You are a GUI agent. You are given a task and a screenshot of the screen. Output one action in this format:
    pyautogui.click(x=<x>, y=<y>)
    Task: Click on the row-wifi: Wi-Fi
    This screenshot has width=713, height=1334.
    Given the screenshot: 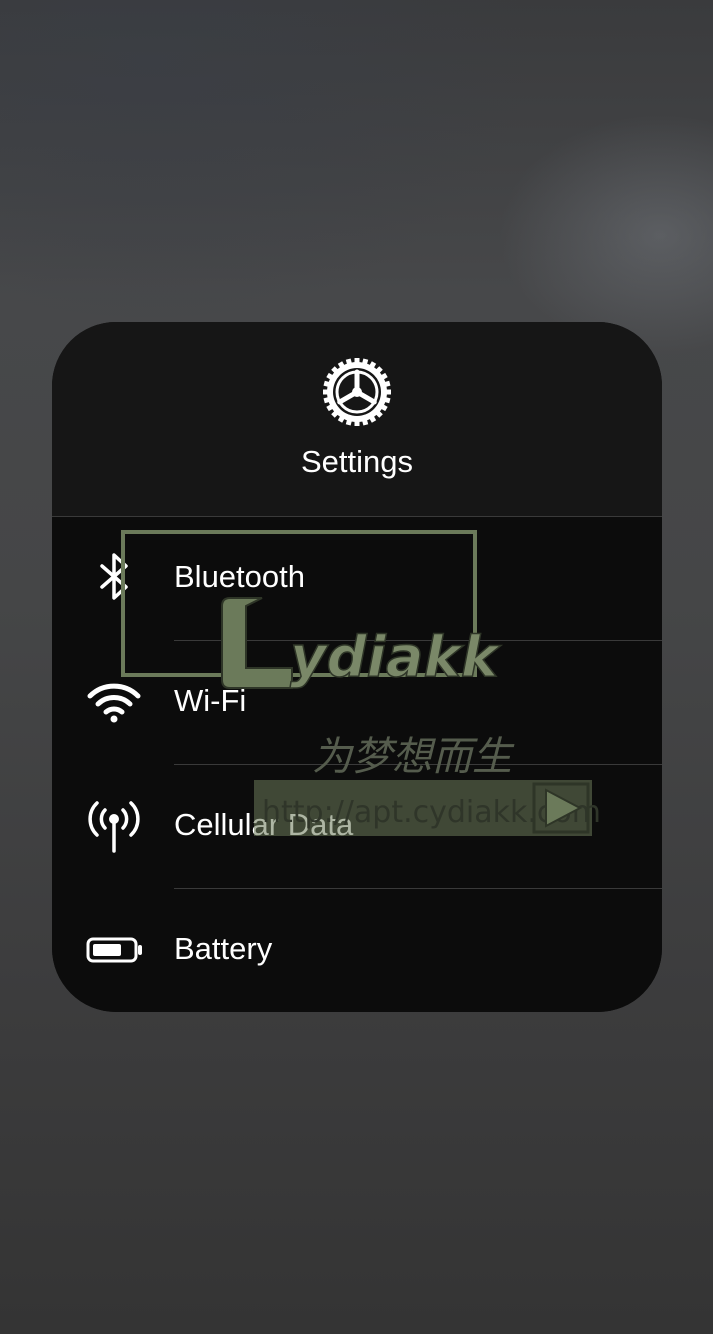 What is the action you would take?
    pyautogui.click(x=357, y=703)
    